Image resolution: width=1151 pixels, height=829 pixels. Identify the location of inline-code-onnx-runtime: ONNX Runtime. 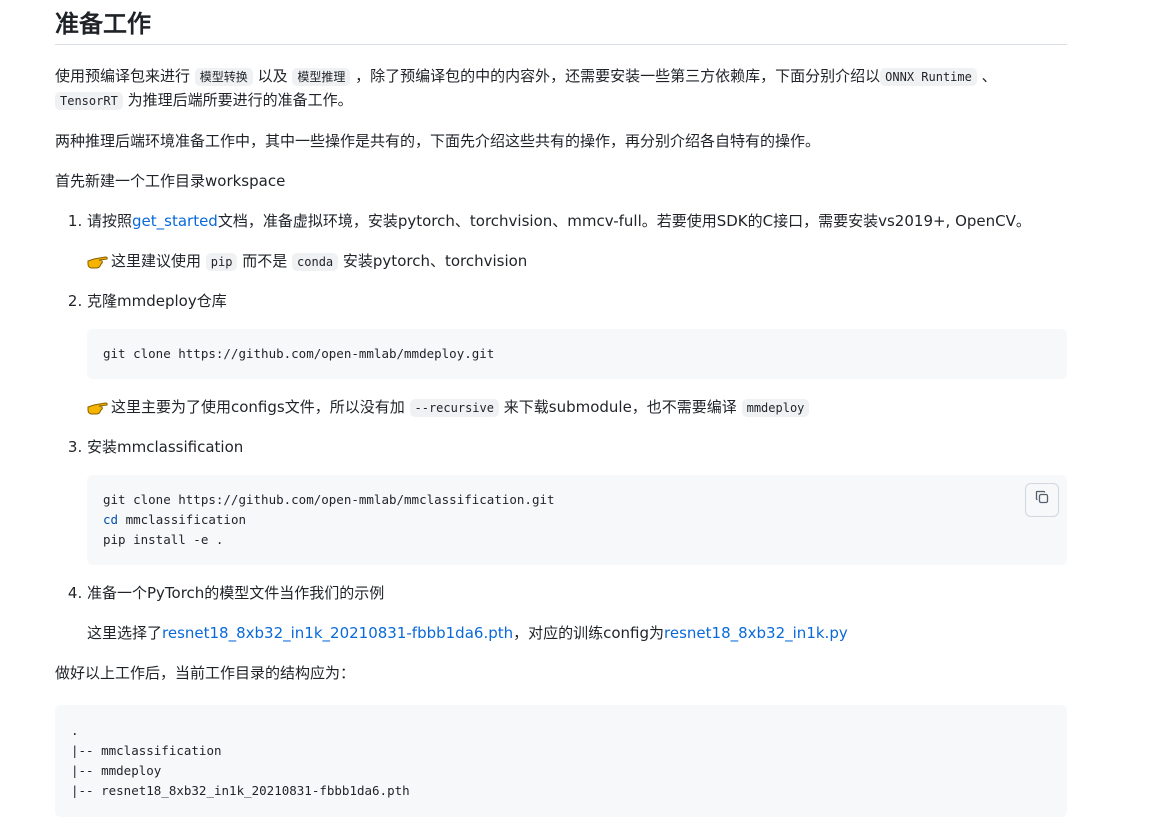
(928, 77).